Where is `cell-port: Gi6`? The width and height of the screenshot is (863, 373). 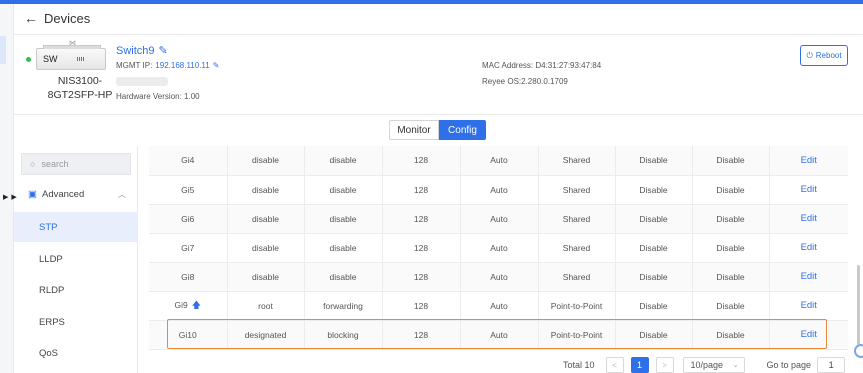
cell-port: Gi6 is located at coordinates (188, 219).